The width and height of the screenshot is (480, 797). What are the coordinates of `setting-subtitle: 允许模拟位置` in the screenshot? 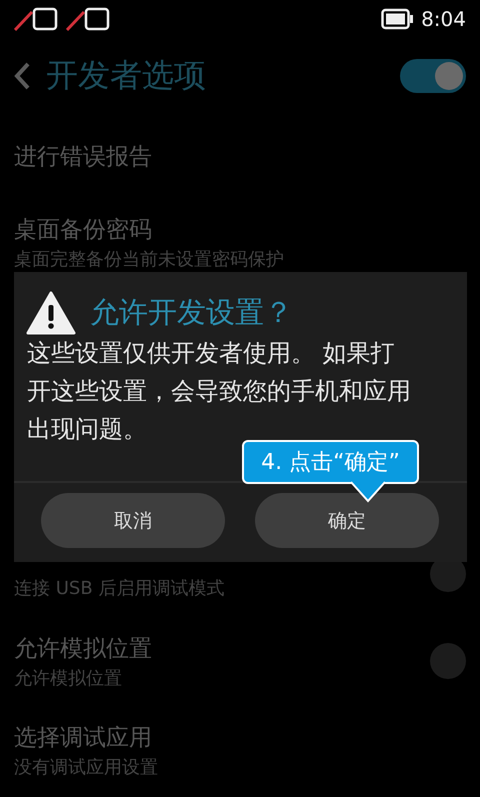 It's located at (68, 678).